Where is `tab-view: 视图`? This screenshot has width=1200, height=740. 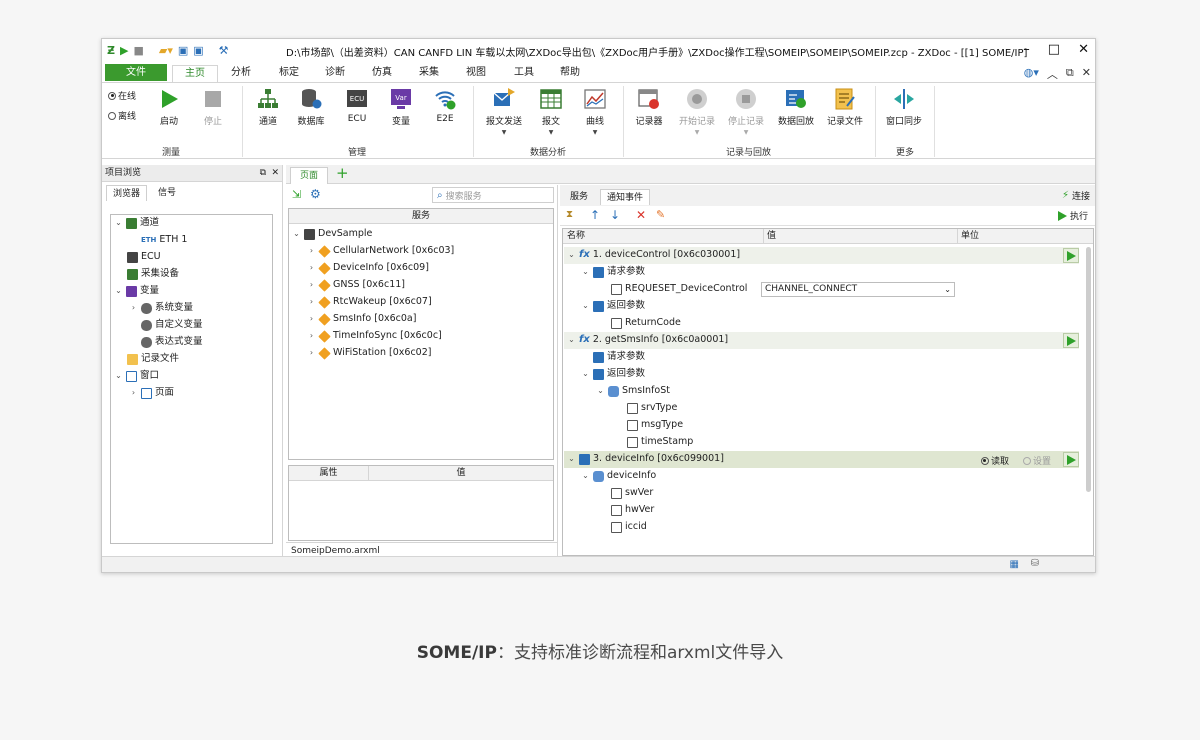
tab-view: 视图 is located at coordinates (476, 73).